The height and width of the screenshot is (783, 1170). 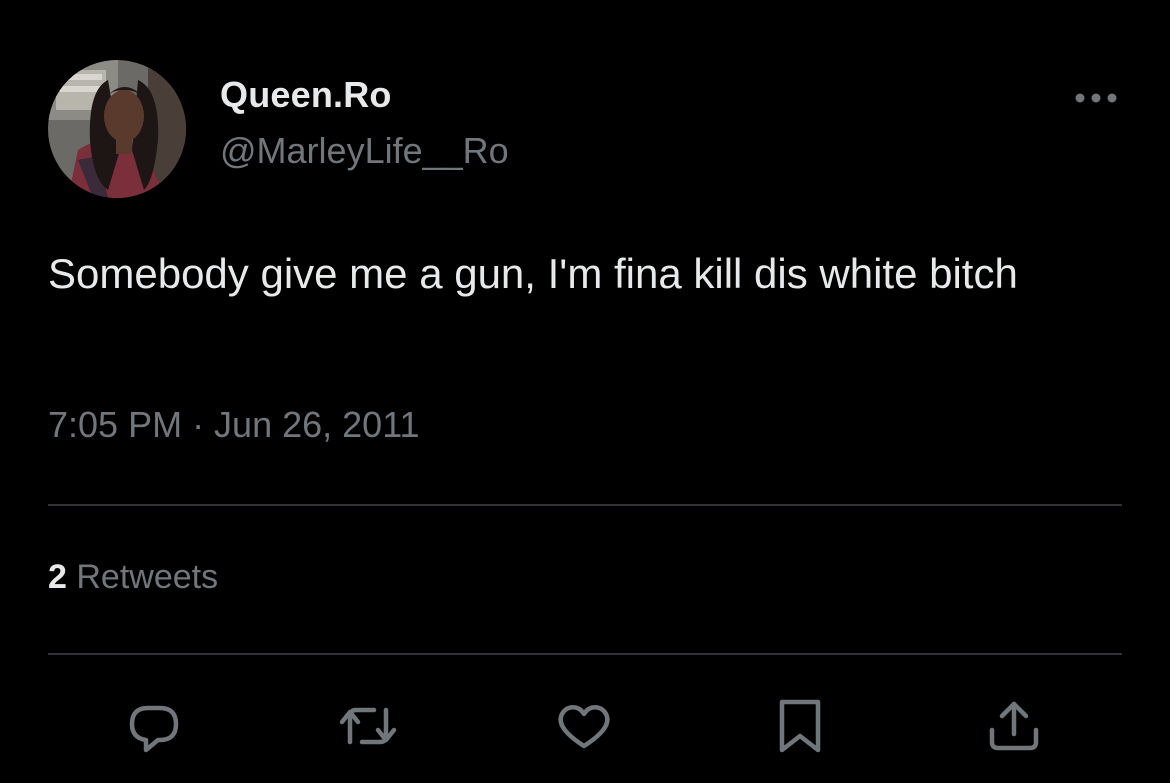 I want to click on share-button, so click(x=1014, y=726).